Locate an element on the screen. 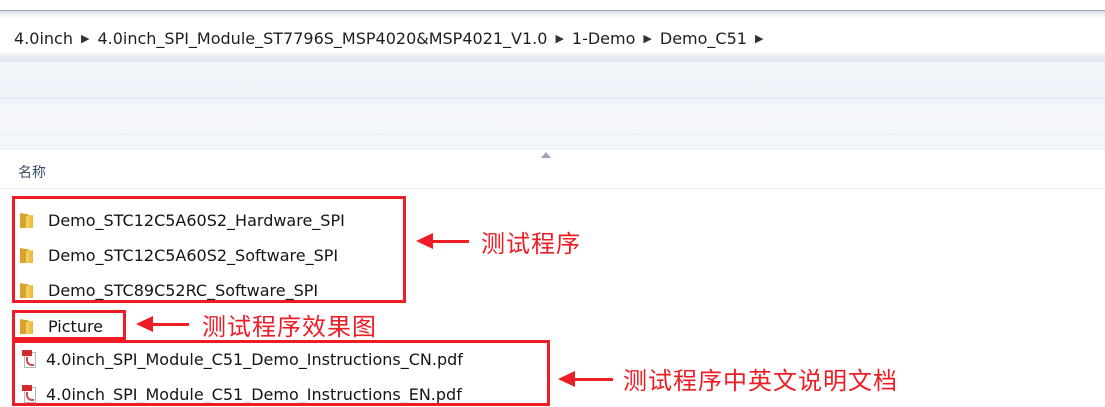 This screenshot has width=1105, height=407. column-header-bar: 名称 is located at coordinates (552, 169).